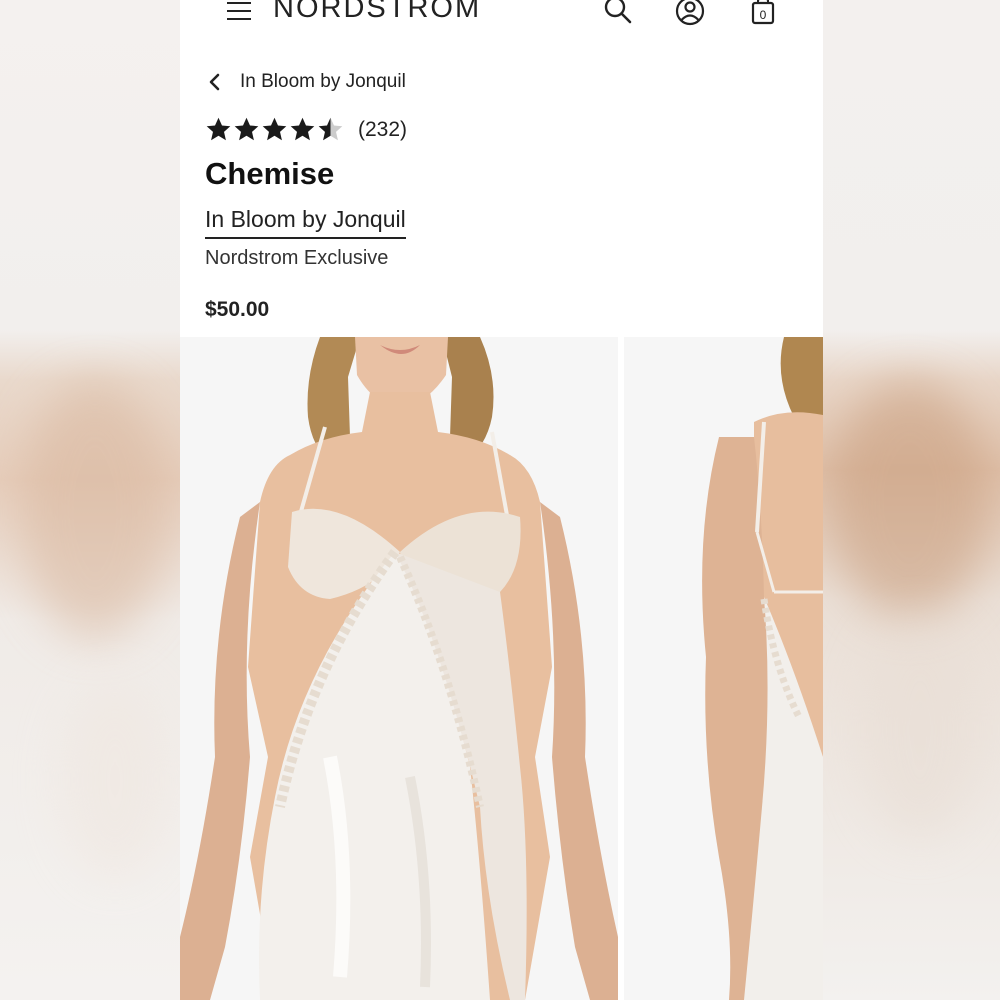 This screenshot has height=1000, width=1000. What do you see at coordinates (239, 11) in the screenshot?
I see `menu-icon` at bounding box center [239, 11].